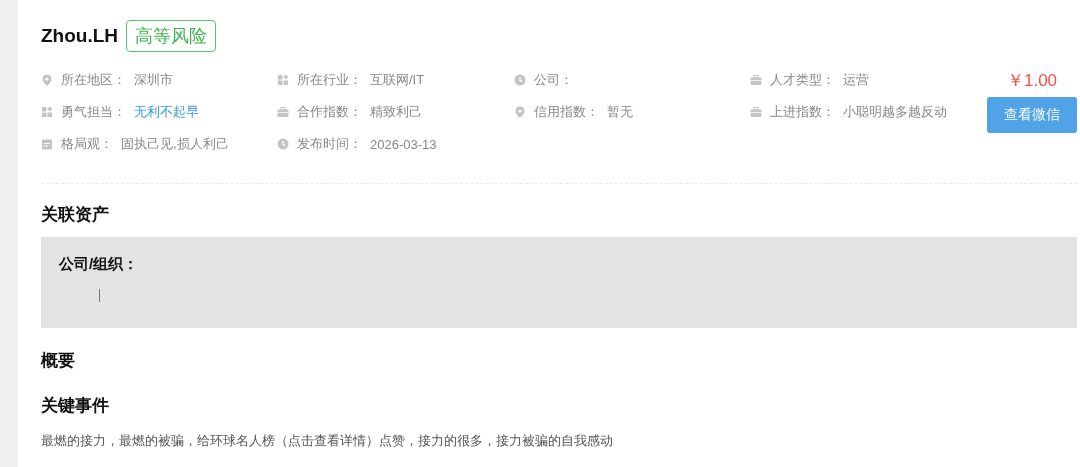 The height and width of the screenshot is (467, 1080). I want to click on info-label: 所在地区：, so click(93, 80).